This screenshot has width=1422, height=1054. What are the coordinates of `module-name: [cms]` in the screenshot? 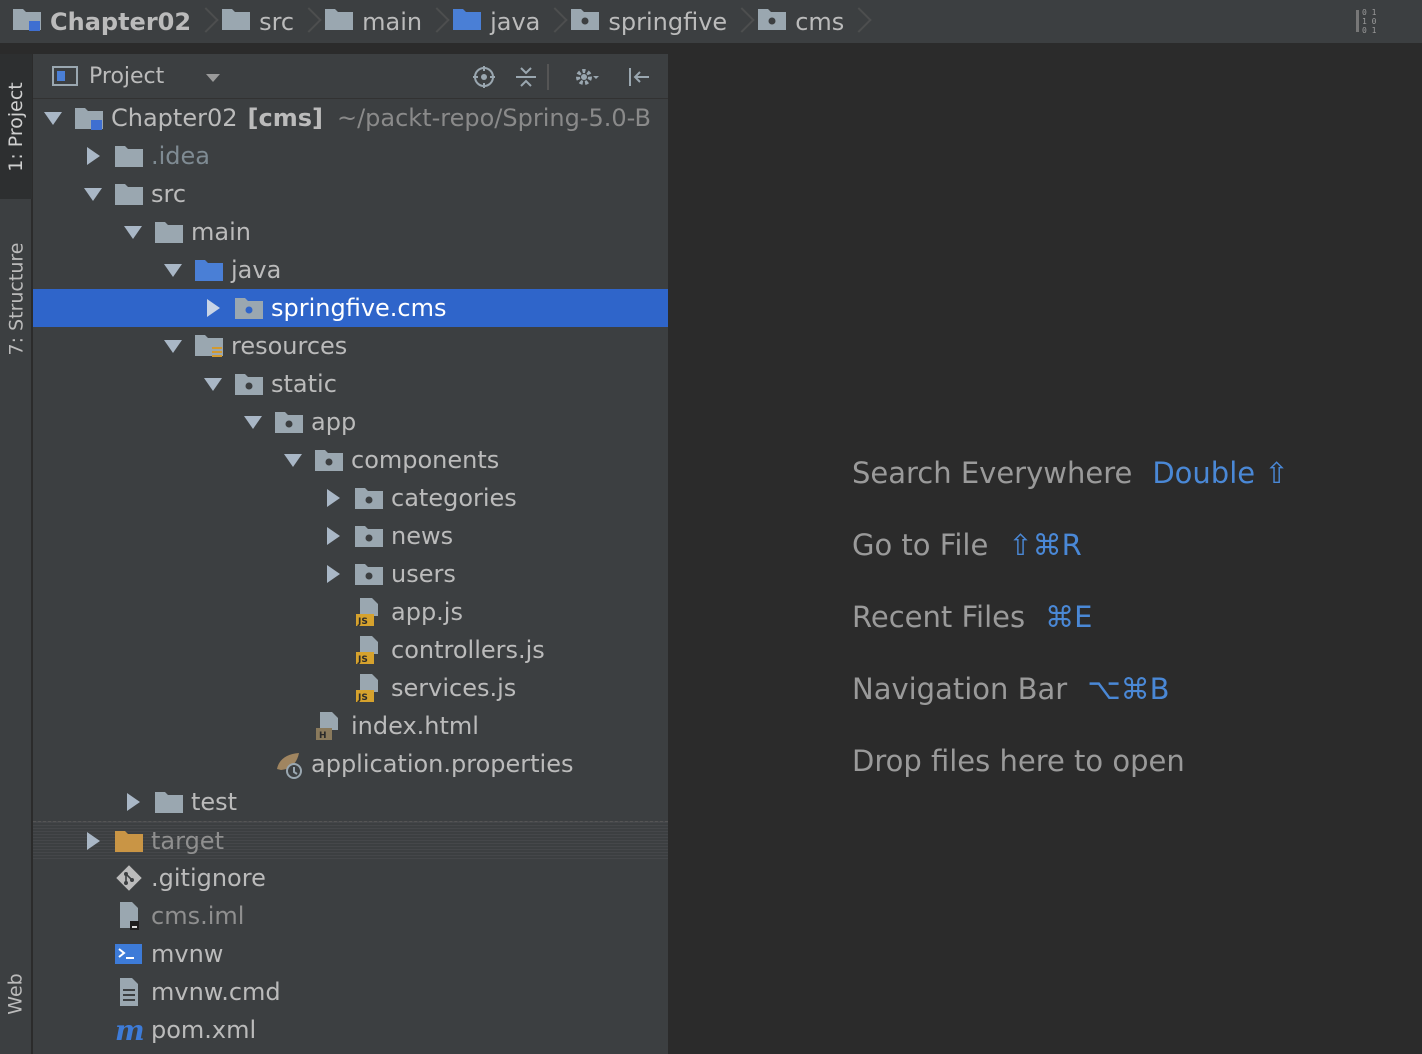 It's located at (285, 118).